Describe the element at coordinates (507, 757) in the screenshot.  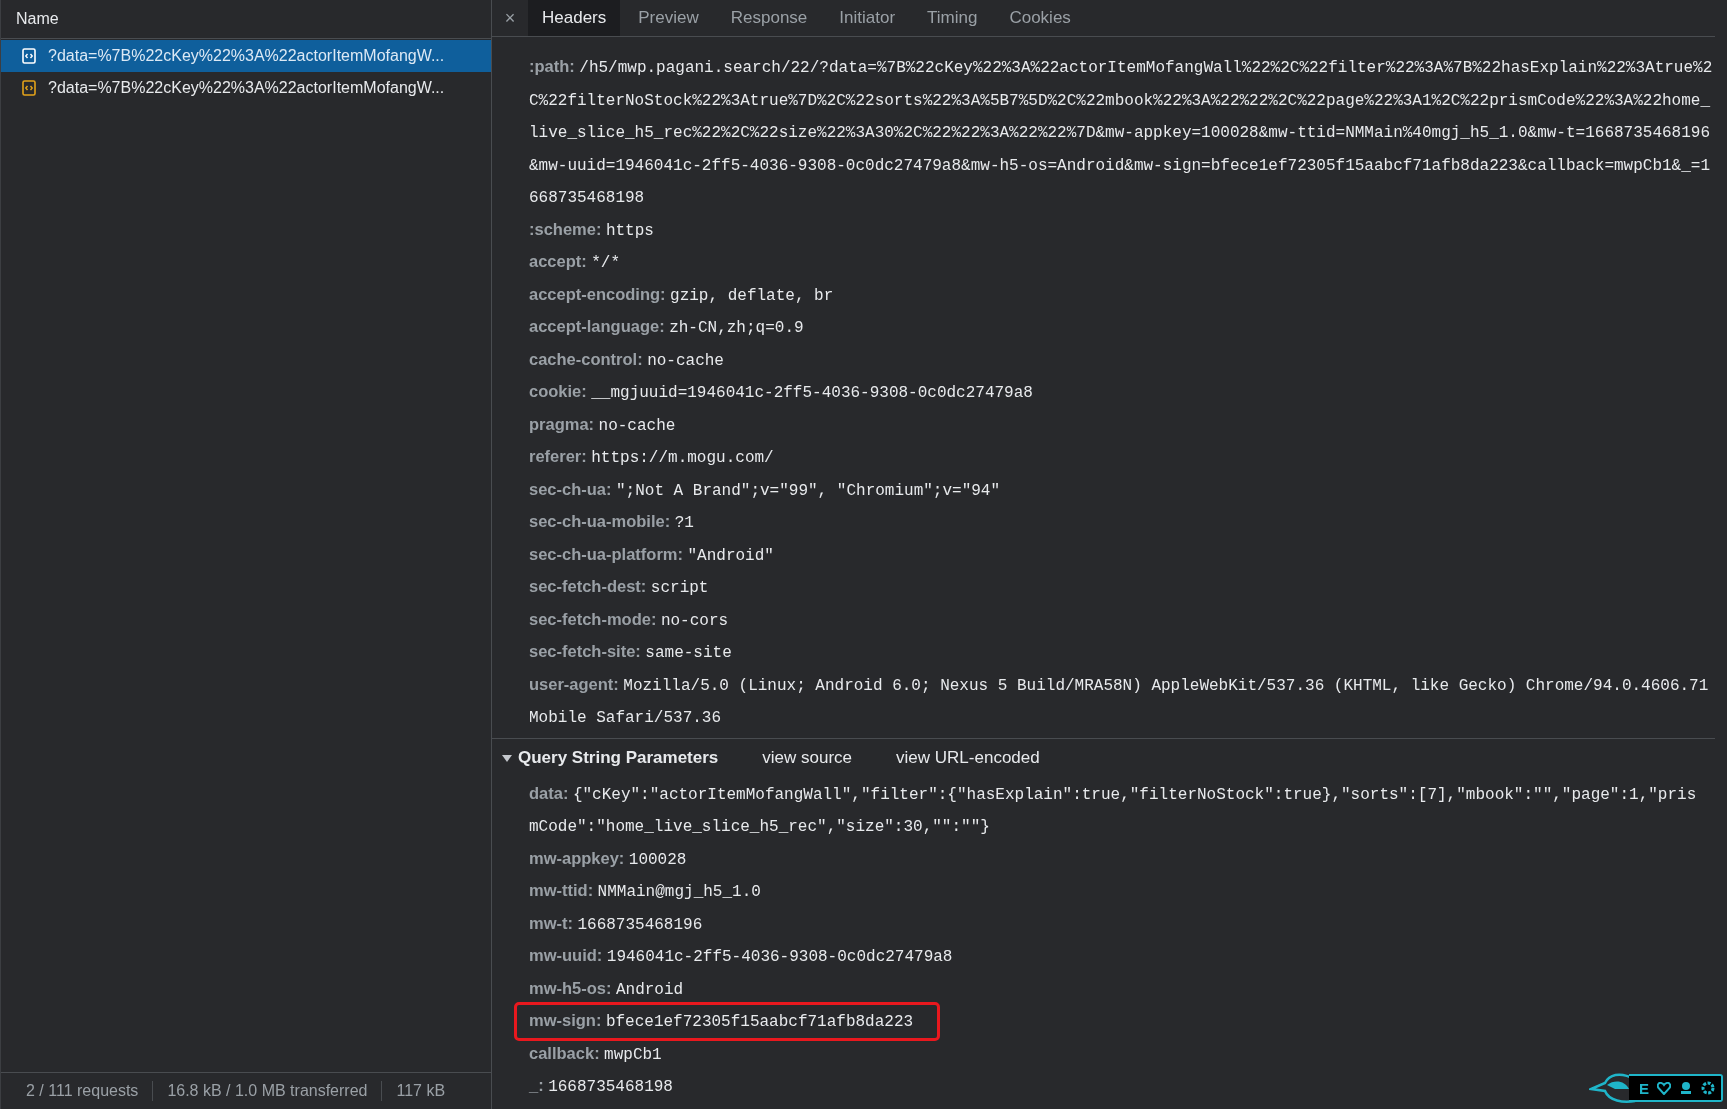
I see `expand-triangle-icon` at that location.